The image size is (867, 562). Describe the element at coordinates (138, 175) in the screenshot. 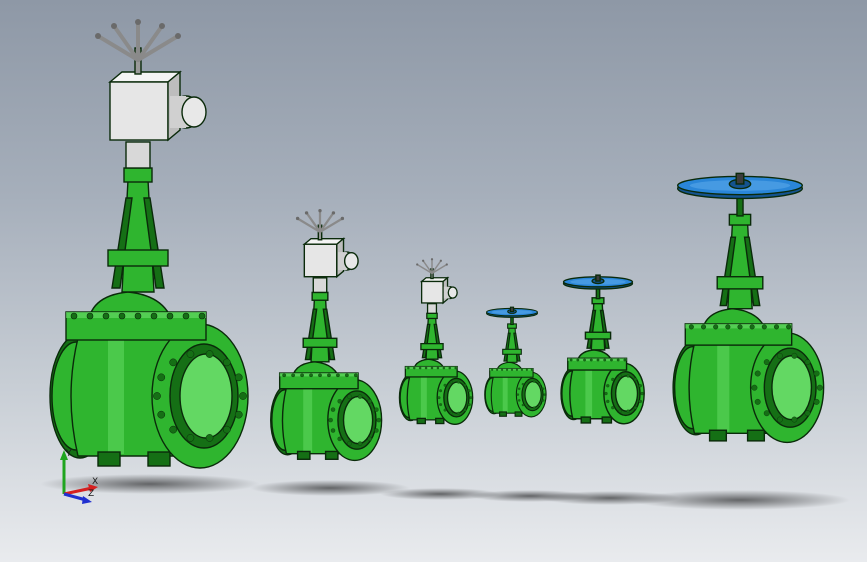

I see `yoke-top` at that location.